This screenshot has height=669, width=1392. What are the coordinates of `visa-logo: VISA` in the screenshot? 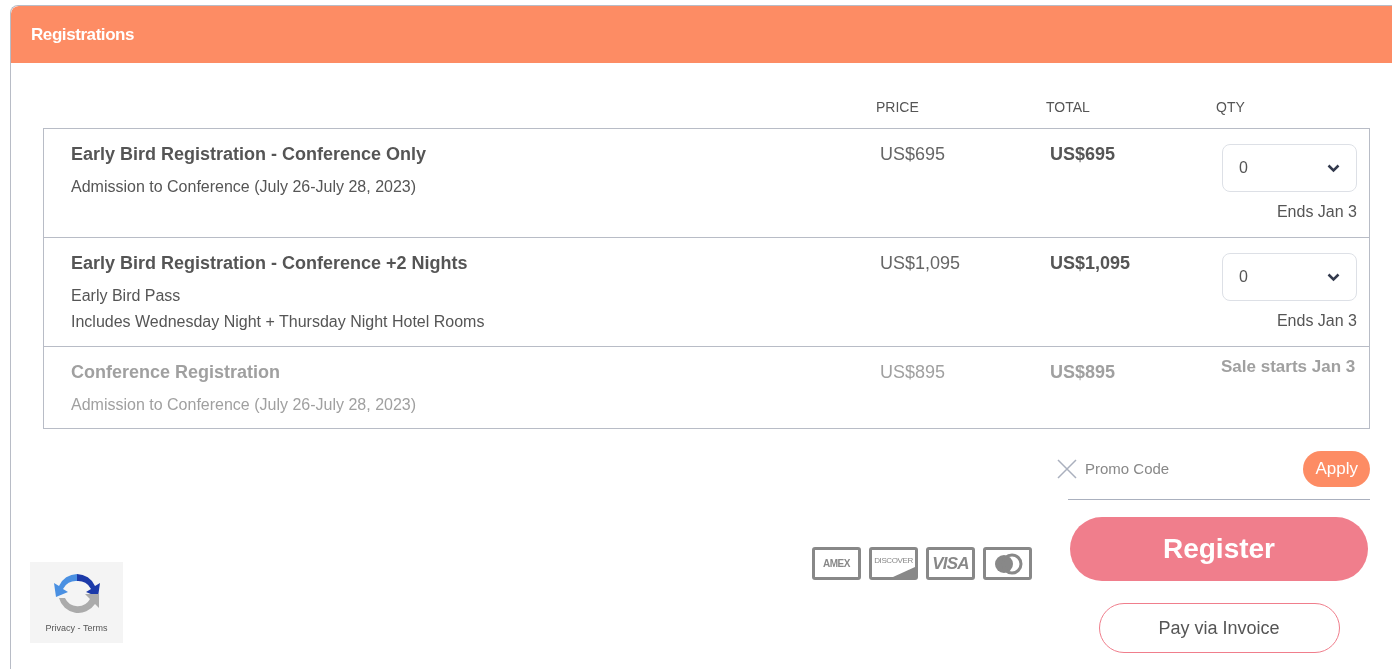 It's located at (950, 563).